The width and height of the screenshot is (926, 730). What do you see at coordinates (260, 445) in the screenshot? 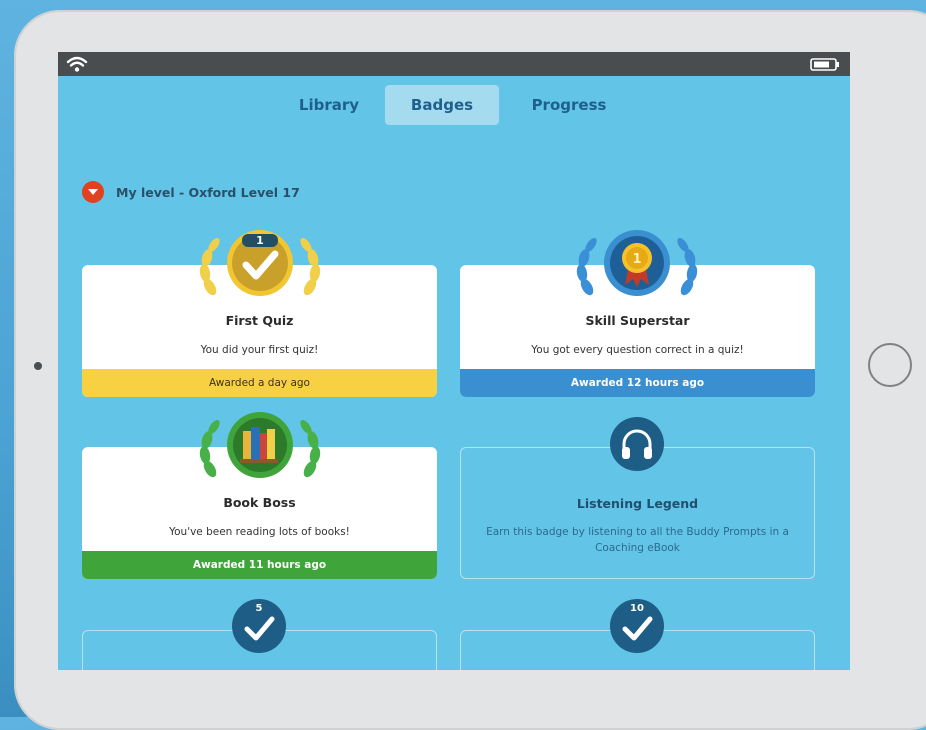
I see `books-icon` at bounding box center [260, 445].